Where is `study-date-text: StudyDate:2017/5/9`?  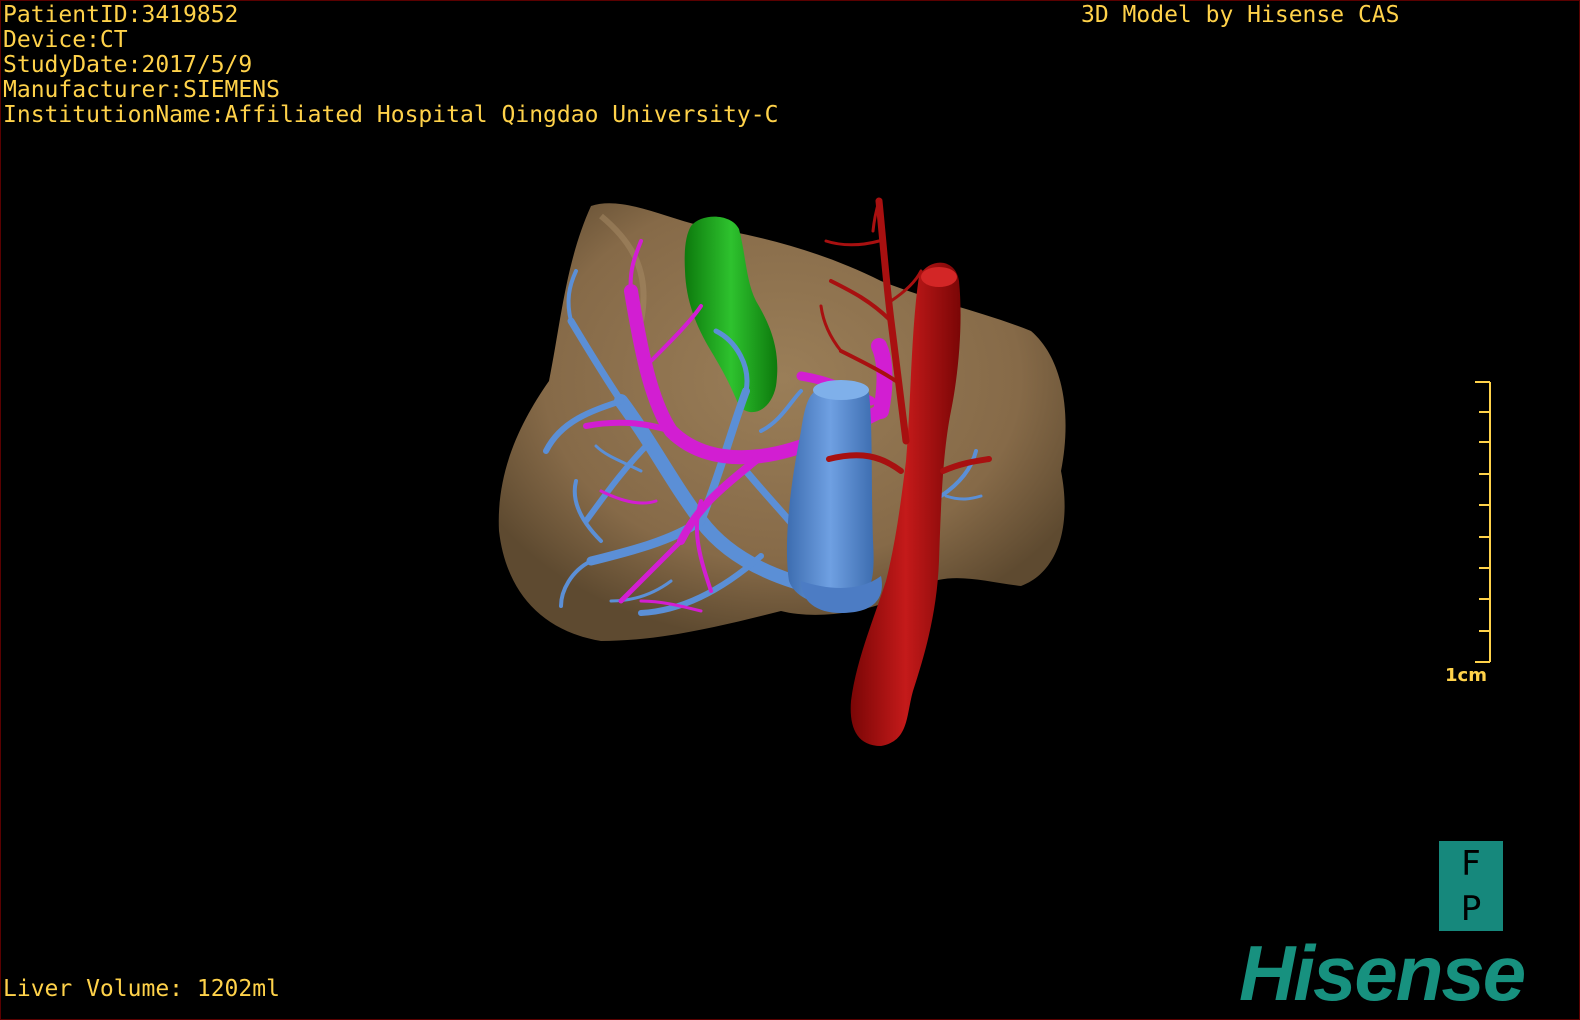 study-date-text: StudyDate:2017/5/9 is located at coordinates (128, 65).